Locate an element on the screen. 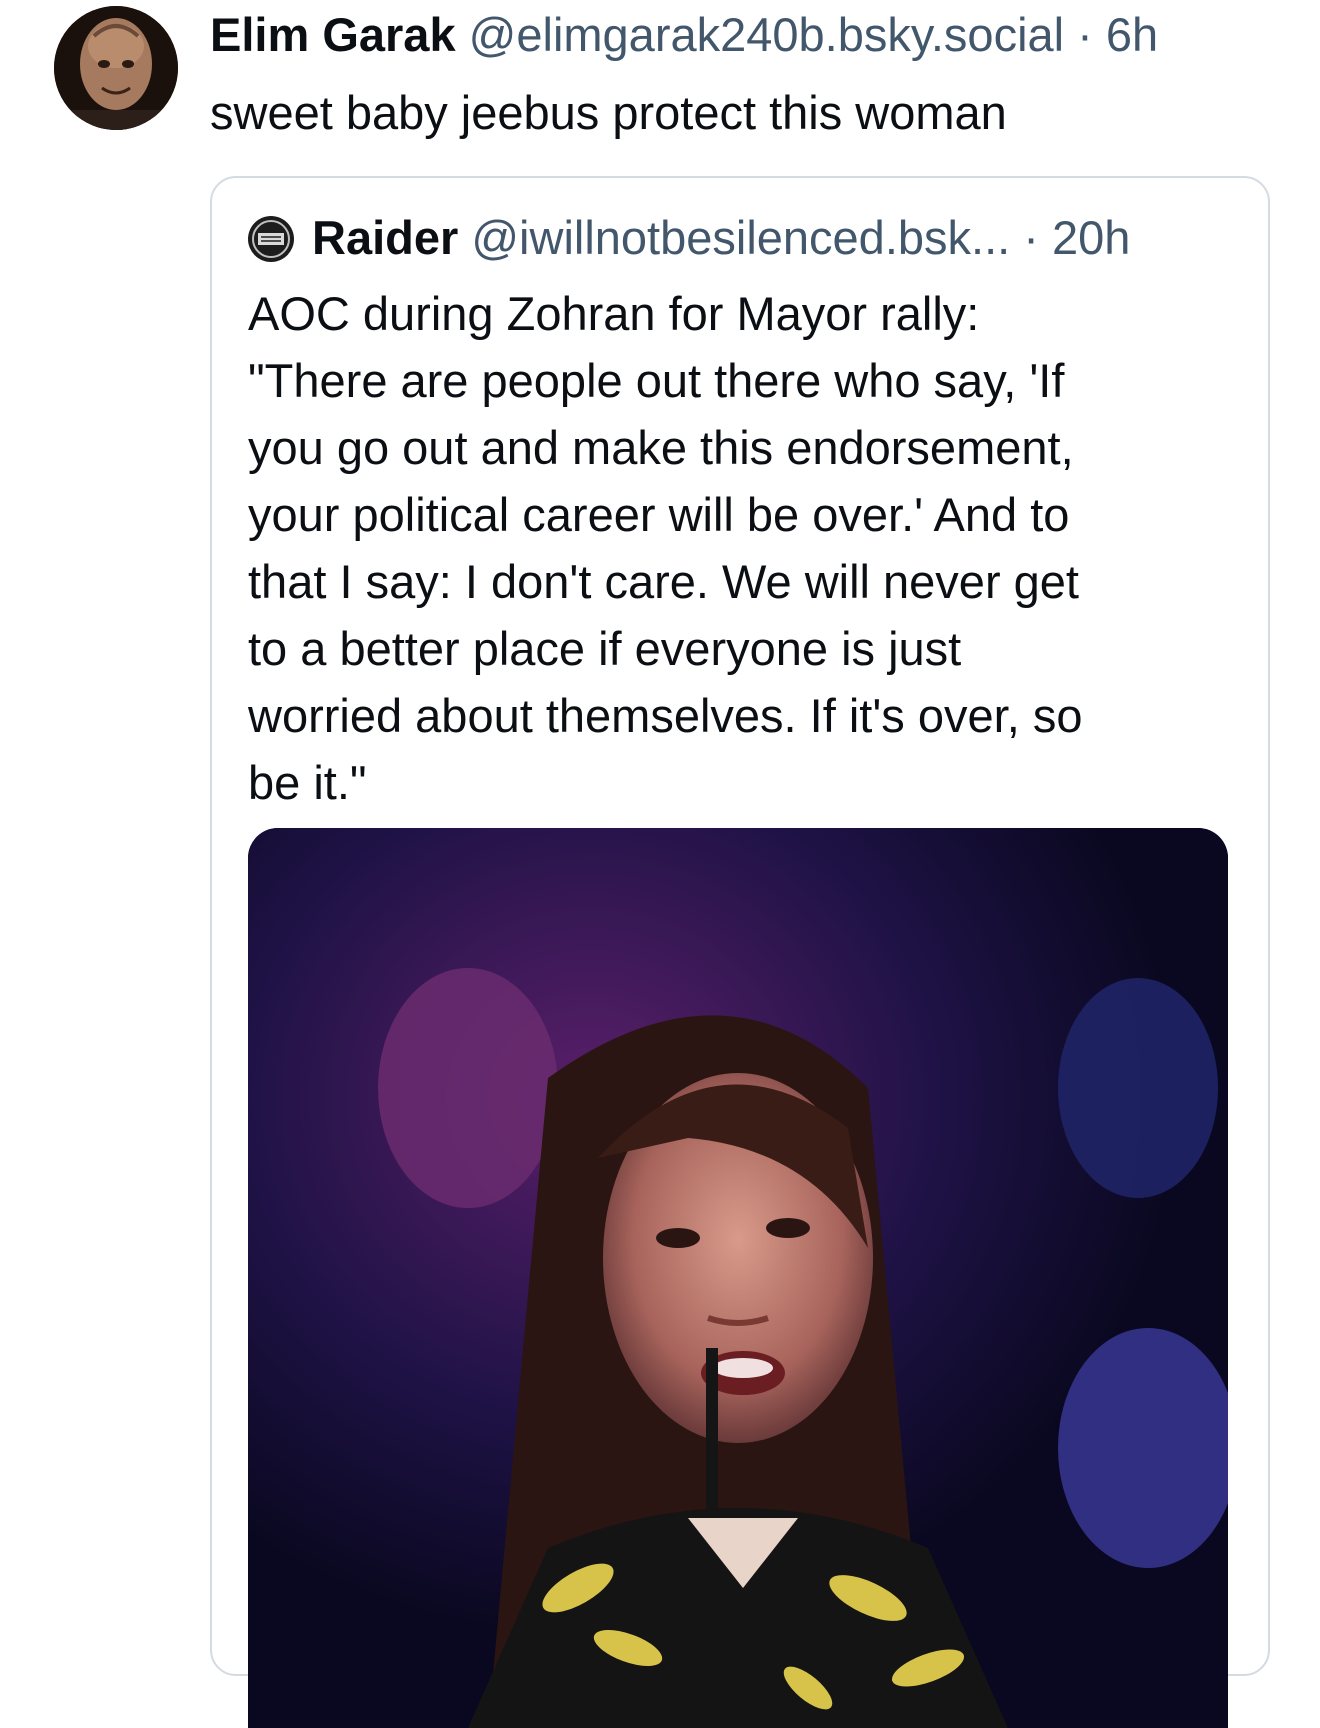 Image resolution: width=1320 pixels, height=1728 pixels. quoted-author-avatar is located at coordinates (271, 239).